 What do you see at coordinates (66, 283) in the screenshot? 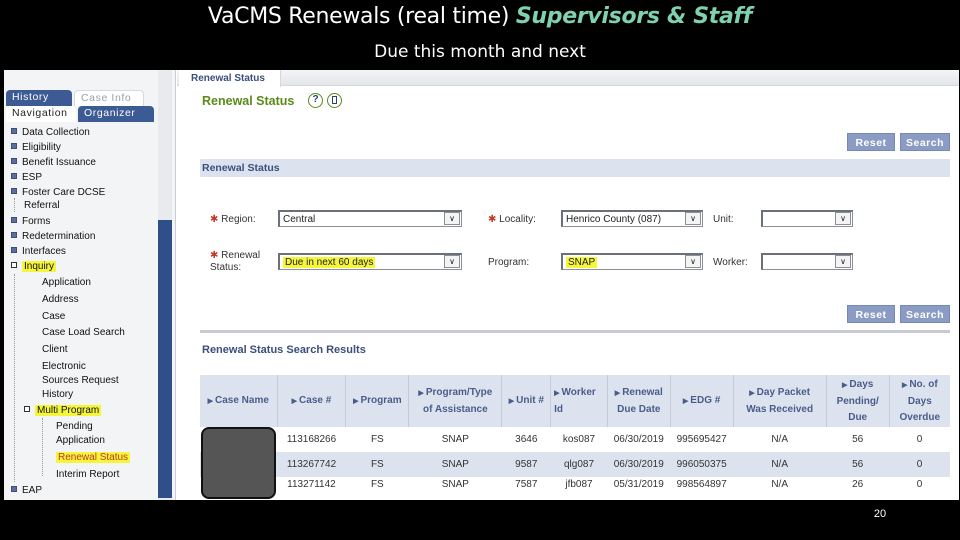
I see `nav-sub-application: Application` at bounding box center [66, 283].